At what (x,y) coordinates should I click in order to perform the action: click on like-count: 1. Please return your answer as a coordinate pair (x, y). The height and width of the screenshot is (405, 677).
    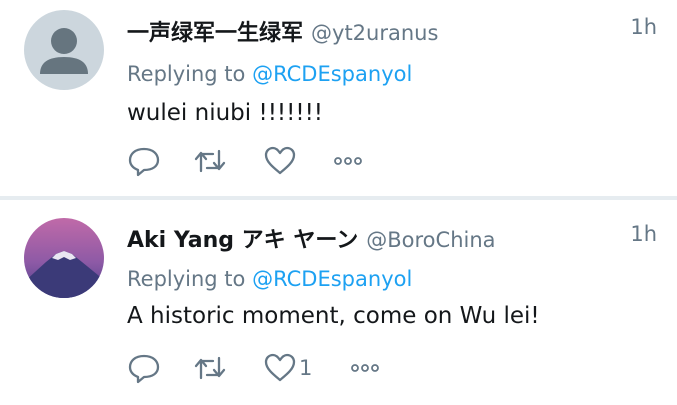
    Looking at the image, I should click on (306, 368).